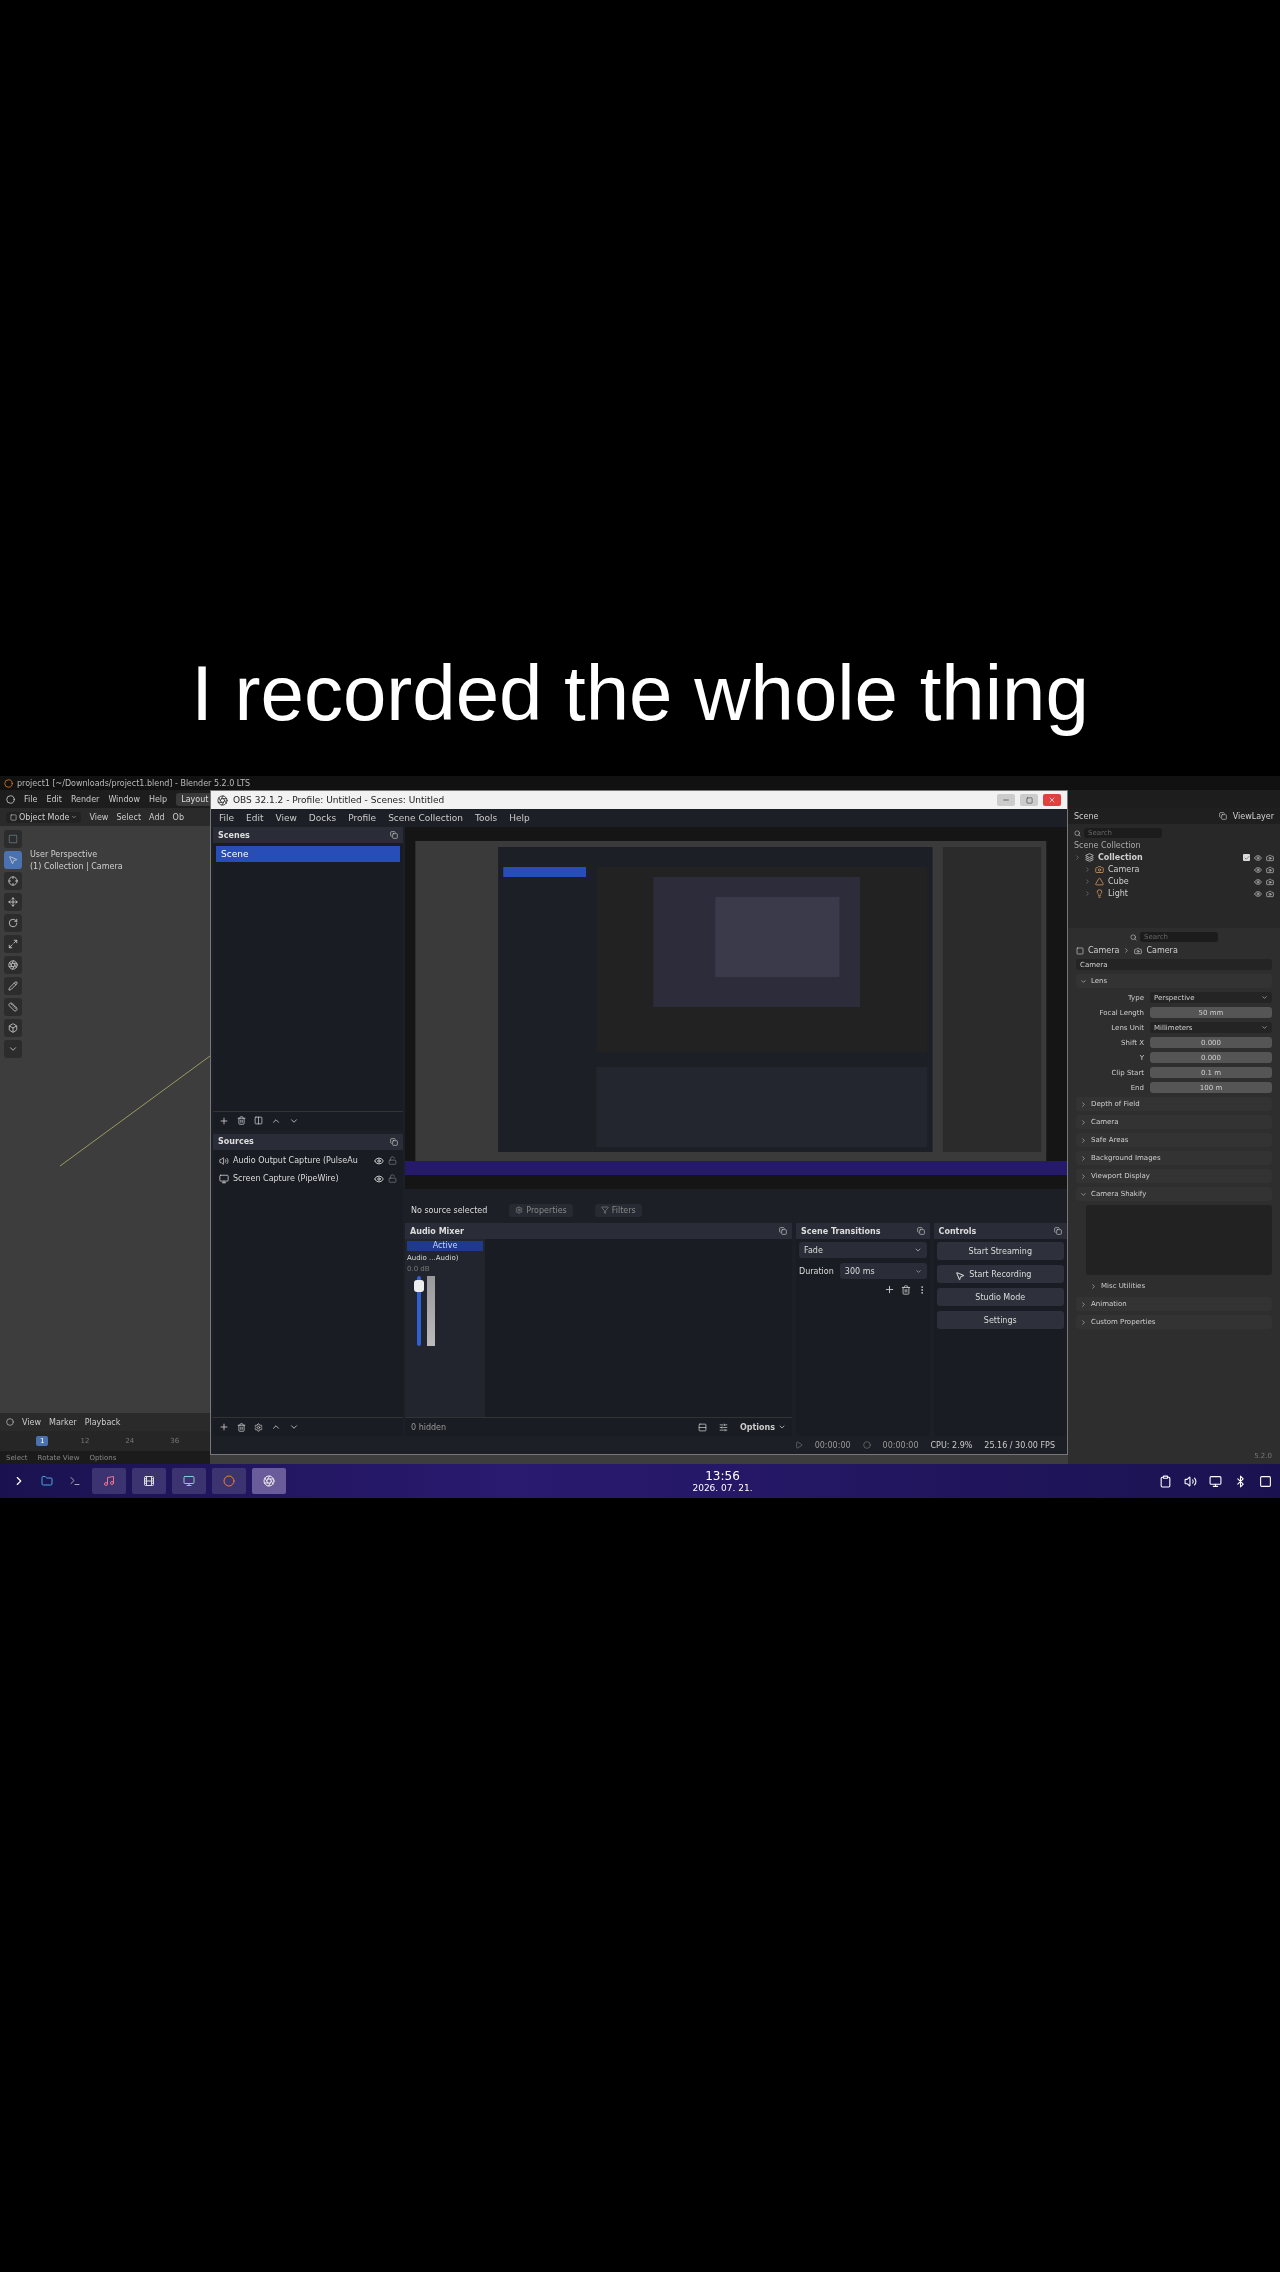 This screenshot has height=2272, width=1280. Describe the element at coordinates (723, 1427) in the screenshot. I see `mixer-settings-icon` at that location.